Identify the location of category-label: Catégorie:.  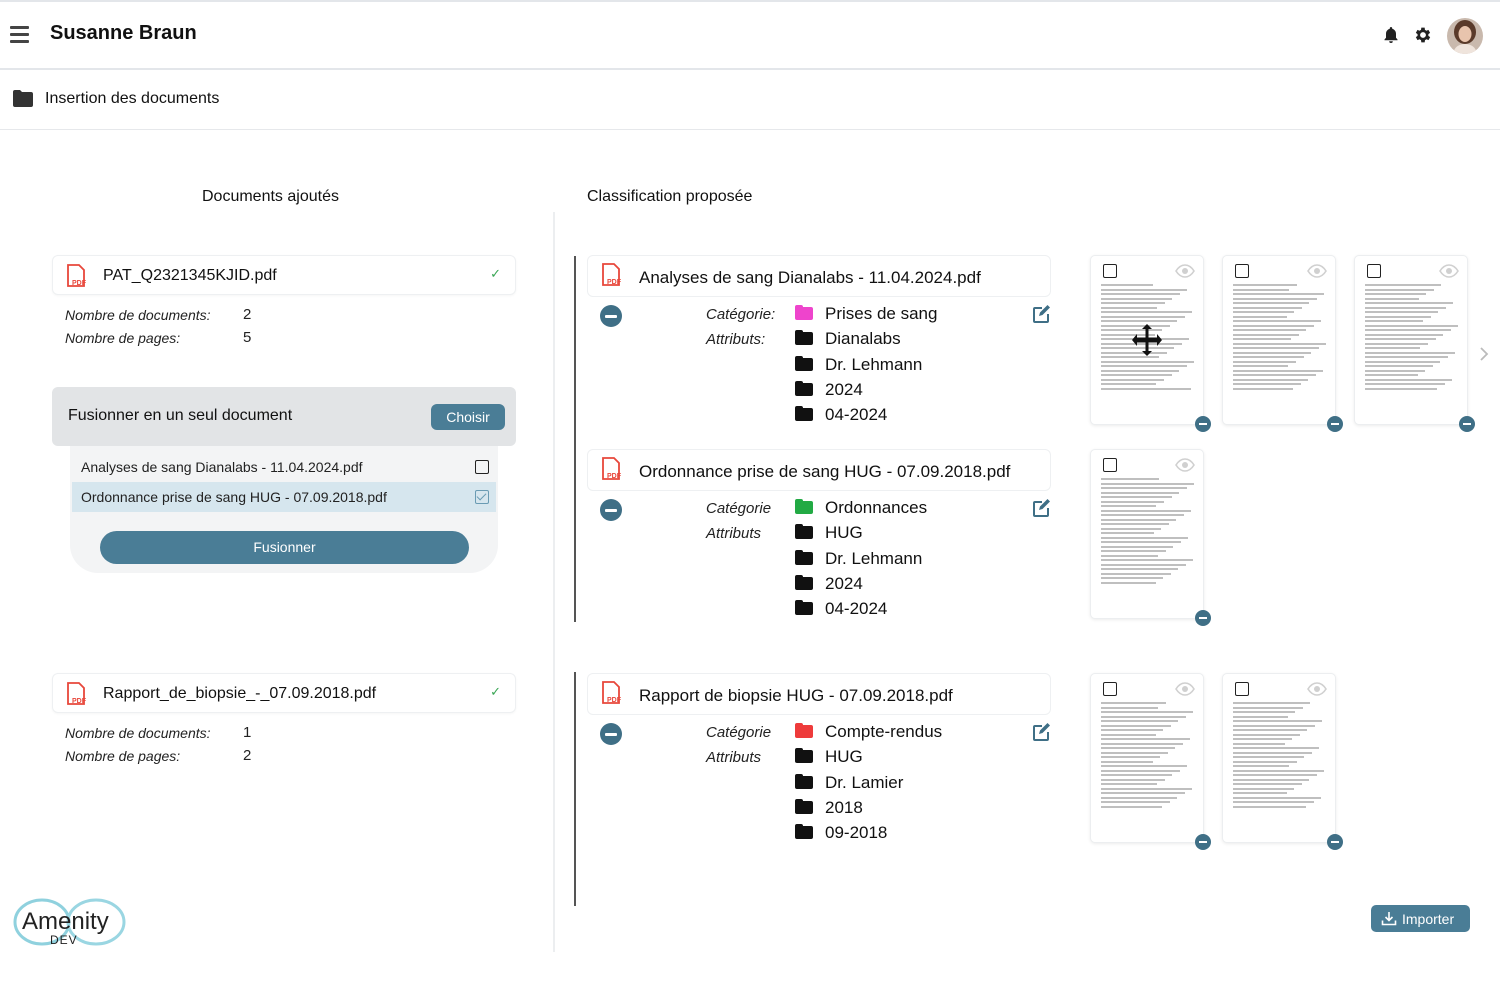
(741, 314).